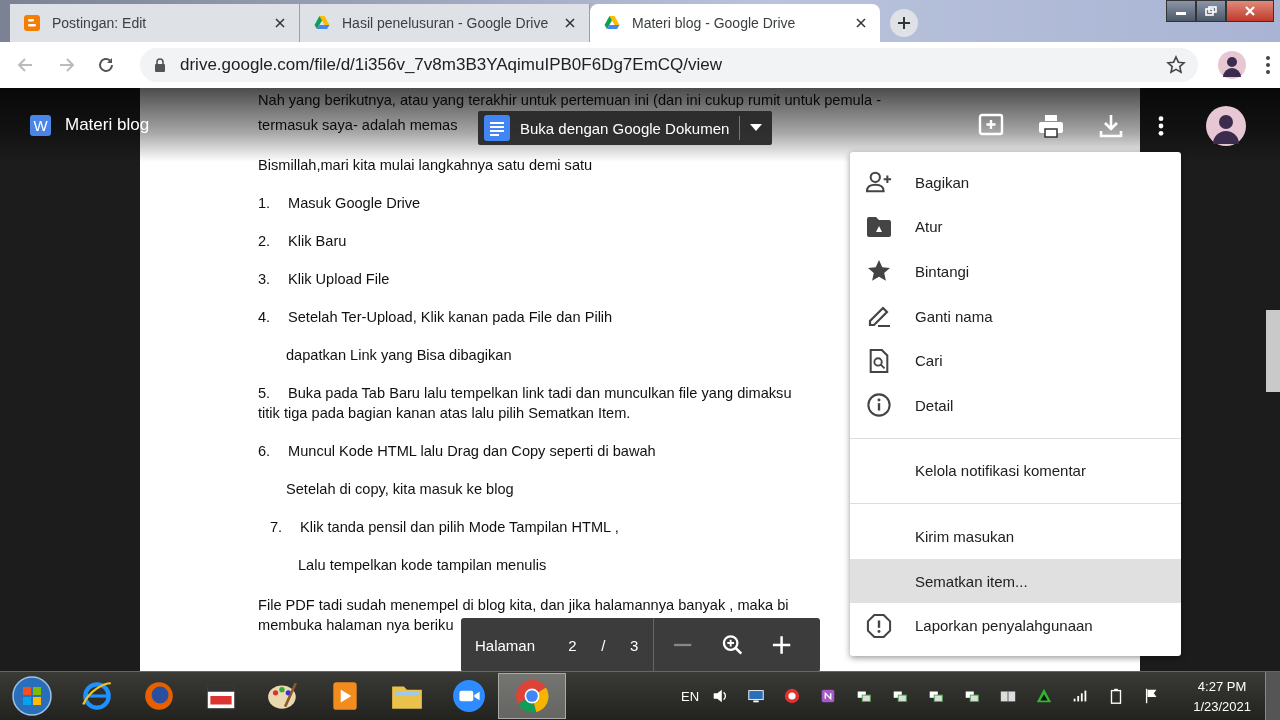 The image size is (1280, 720). What do you see at coordinates (399, 355) in the screenshot?
I see `paragraph-text: dapatkan Link yang Bisa dibagikan` at bounding box center [399, 355].